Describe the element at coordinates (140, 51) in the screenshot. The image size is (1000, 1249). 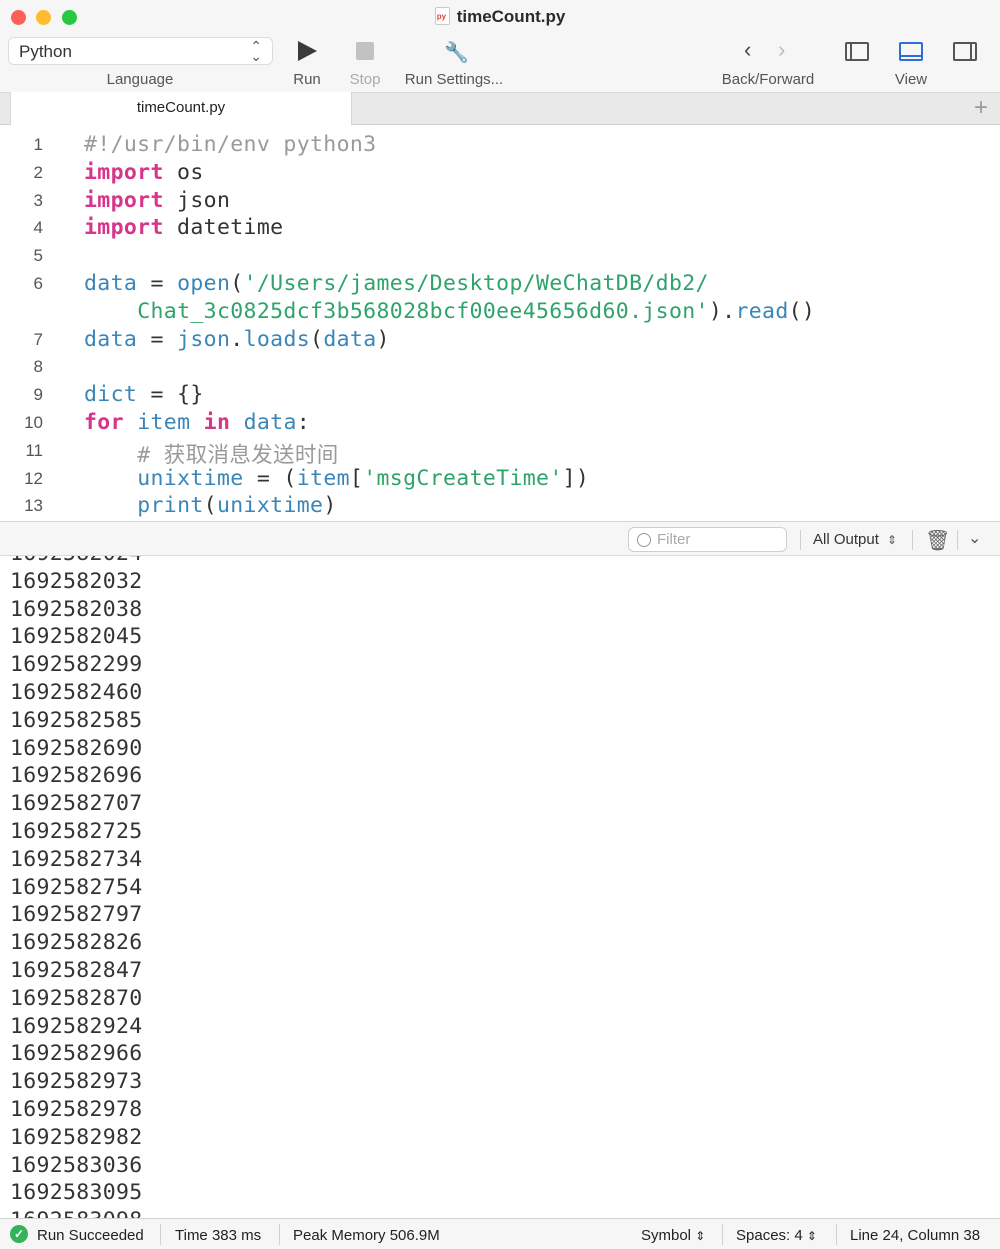
I see `language-select: Python ⌃ ⌄` at that location.